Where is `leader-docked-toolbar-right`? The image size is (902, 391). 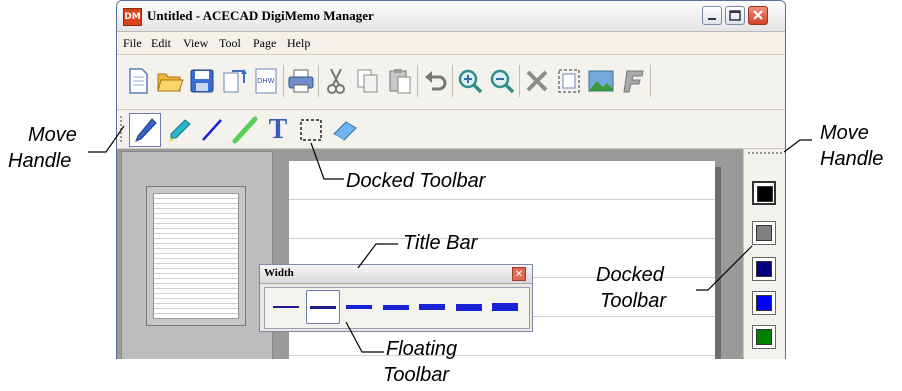 leader-docked-toolbar-right is located at coordinates (724, 268).